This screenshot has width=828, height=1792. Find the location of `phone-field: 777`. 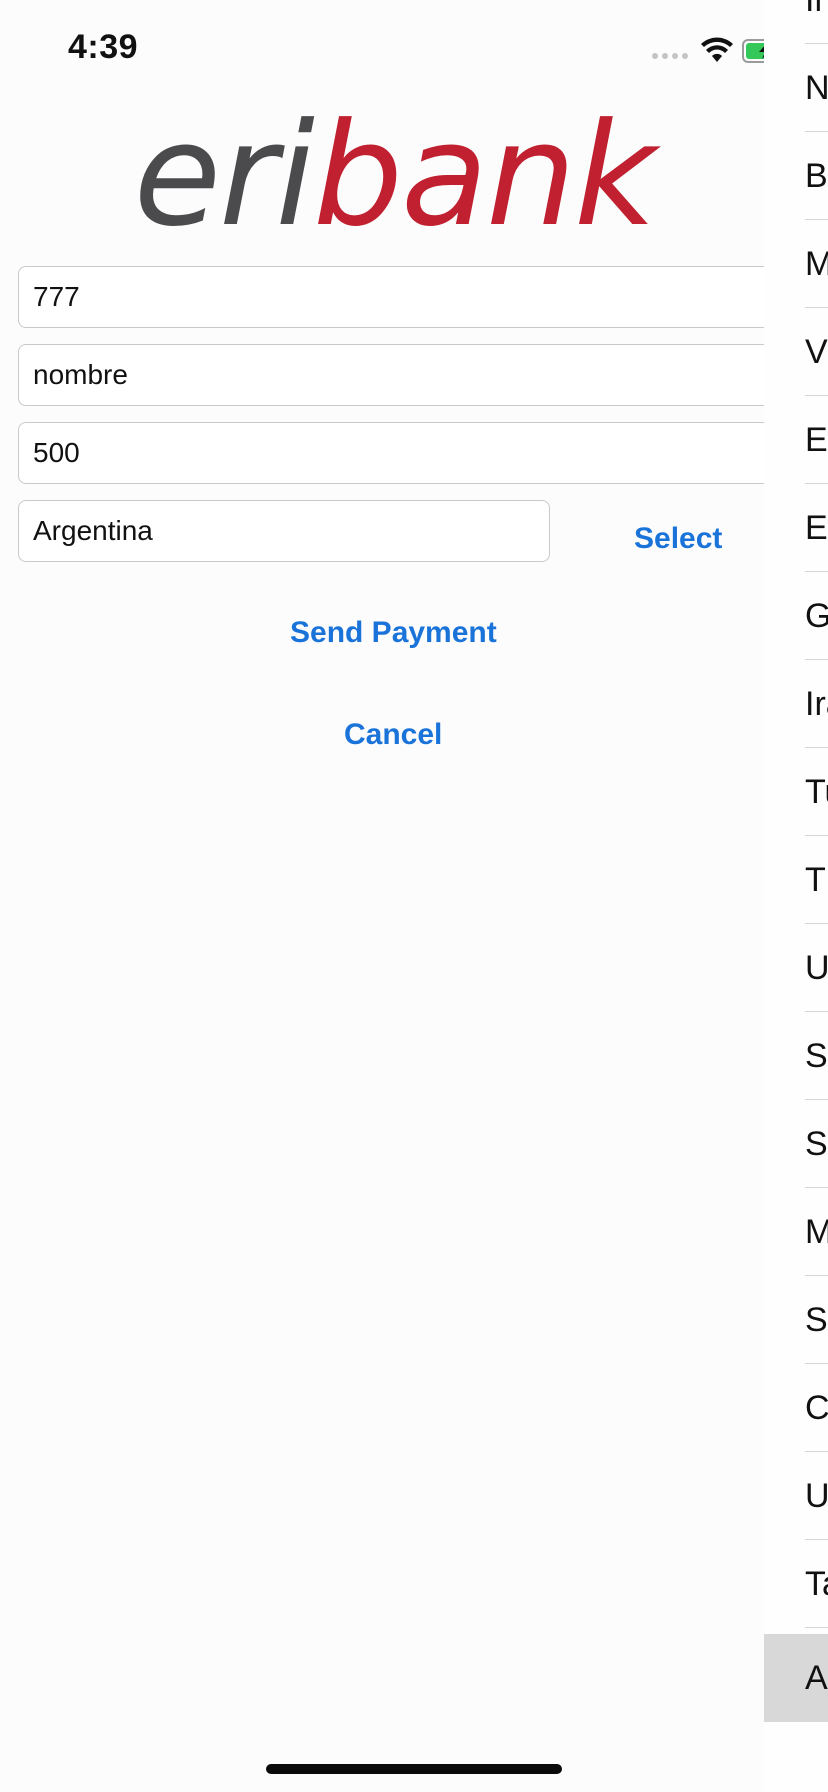

phone-field: 777 is located at coordinates (403, 297).